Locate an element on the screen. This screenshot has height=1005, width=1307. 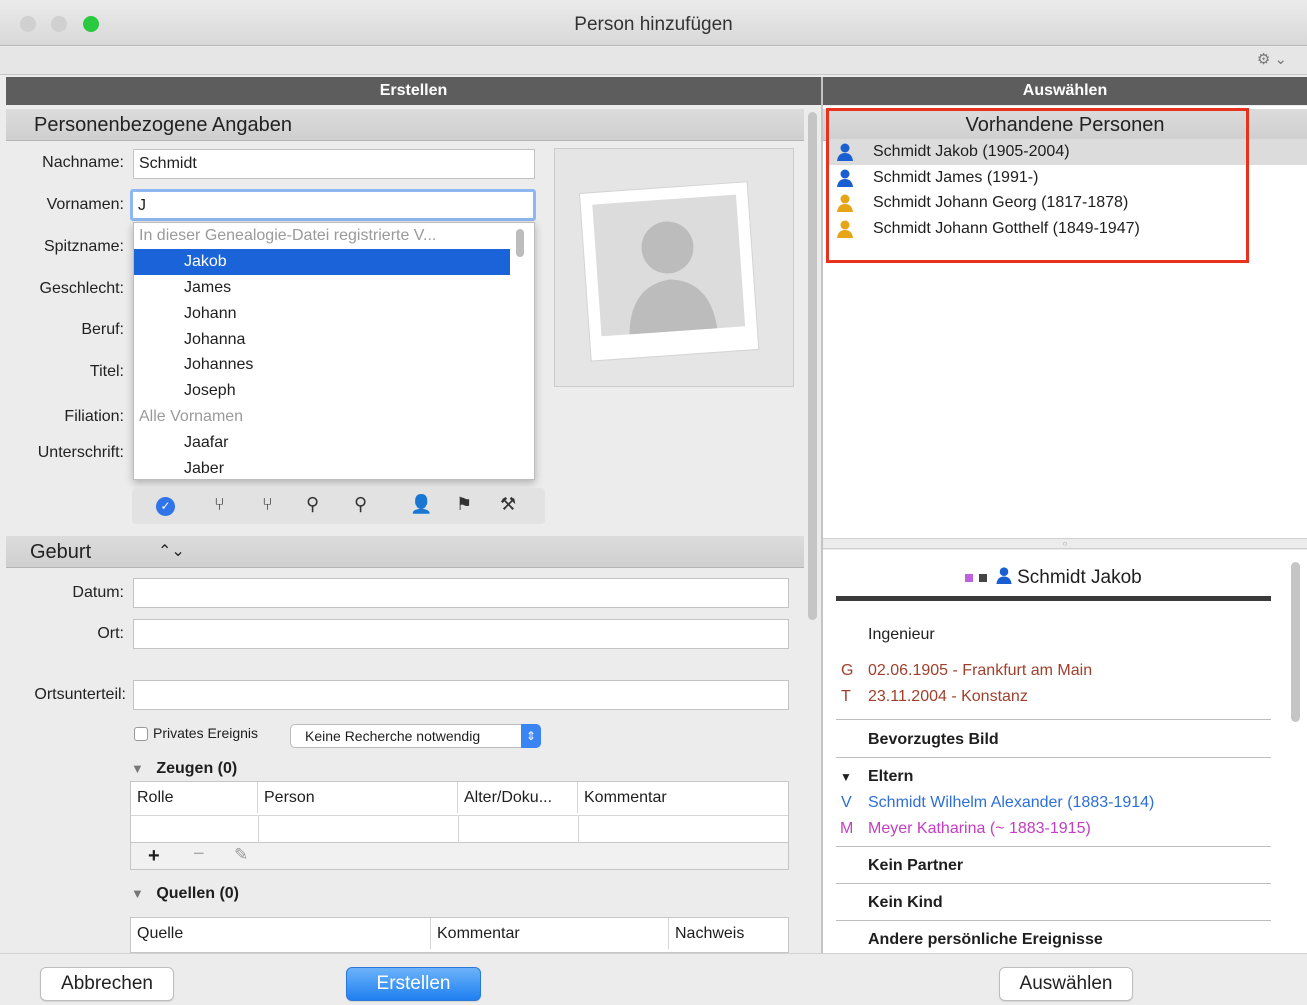
detail-scrollbar is located at coordinates (1295, 642).